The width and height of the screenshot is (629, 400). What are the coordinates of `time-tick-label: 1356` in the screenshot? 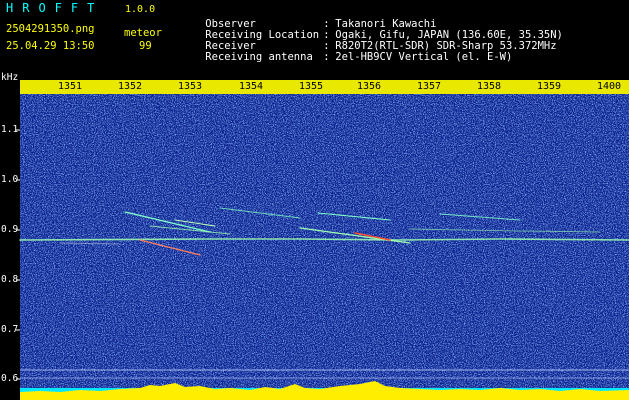 It's located at (369, 86).